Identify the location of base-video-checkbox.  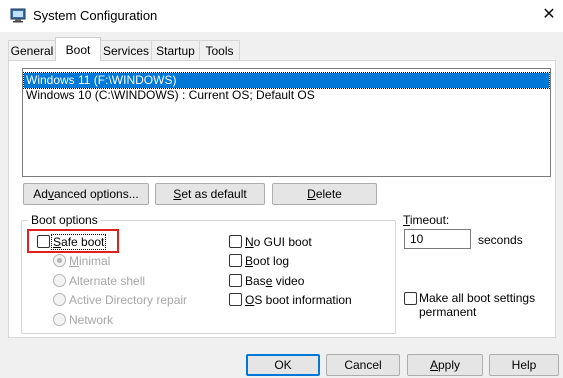
(235, 280).